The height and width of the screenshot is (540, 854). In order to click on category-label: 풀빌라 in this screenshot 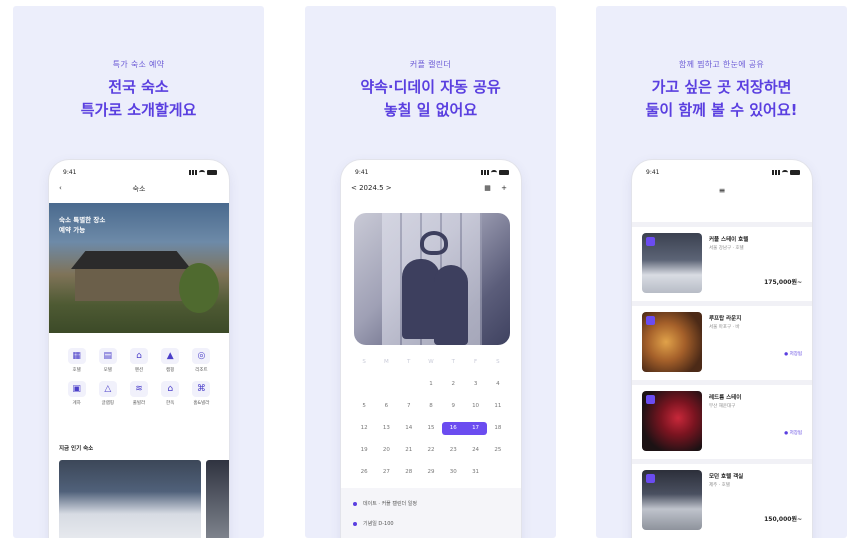, I will do `click(139, 403)`.